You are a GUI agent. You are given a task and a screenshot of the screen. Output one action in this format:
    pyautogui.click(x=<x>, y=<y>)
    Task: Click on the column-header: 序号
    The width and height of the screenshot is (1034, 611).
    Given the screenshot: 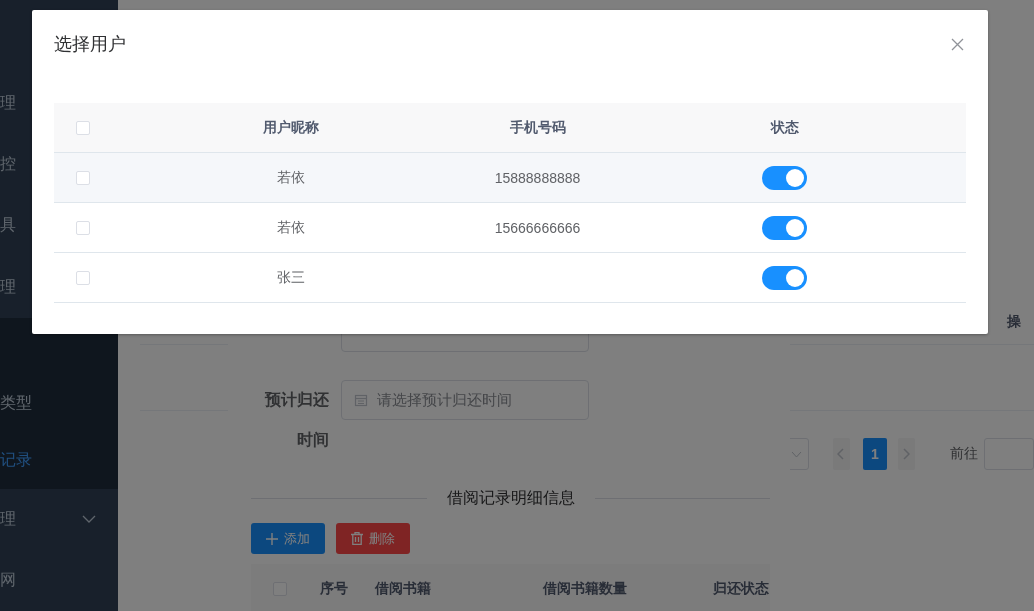 What is the action you would take?
    pyautogui.click(x=334, y=589)
    